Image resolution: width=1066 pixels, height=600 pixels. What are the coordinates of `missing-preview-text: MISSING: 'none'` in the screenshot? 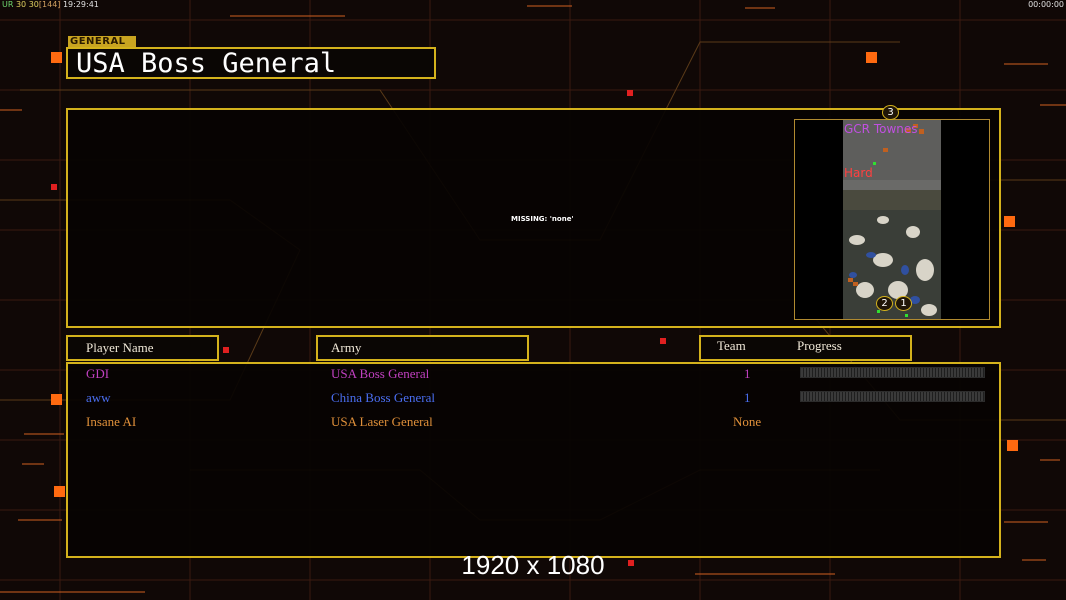 It's located at (542, 219).